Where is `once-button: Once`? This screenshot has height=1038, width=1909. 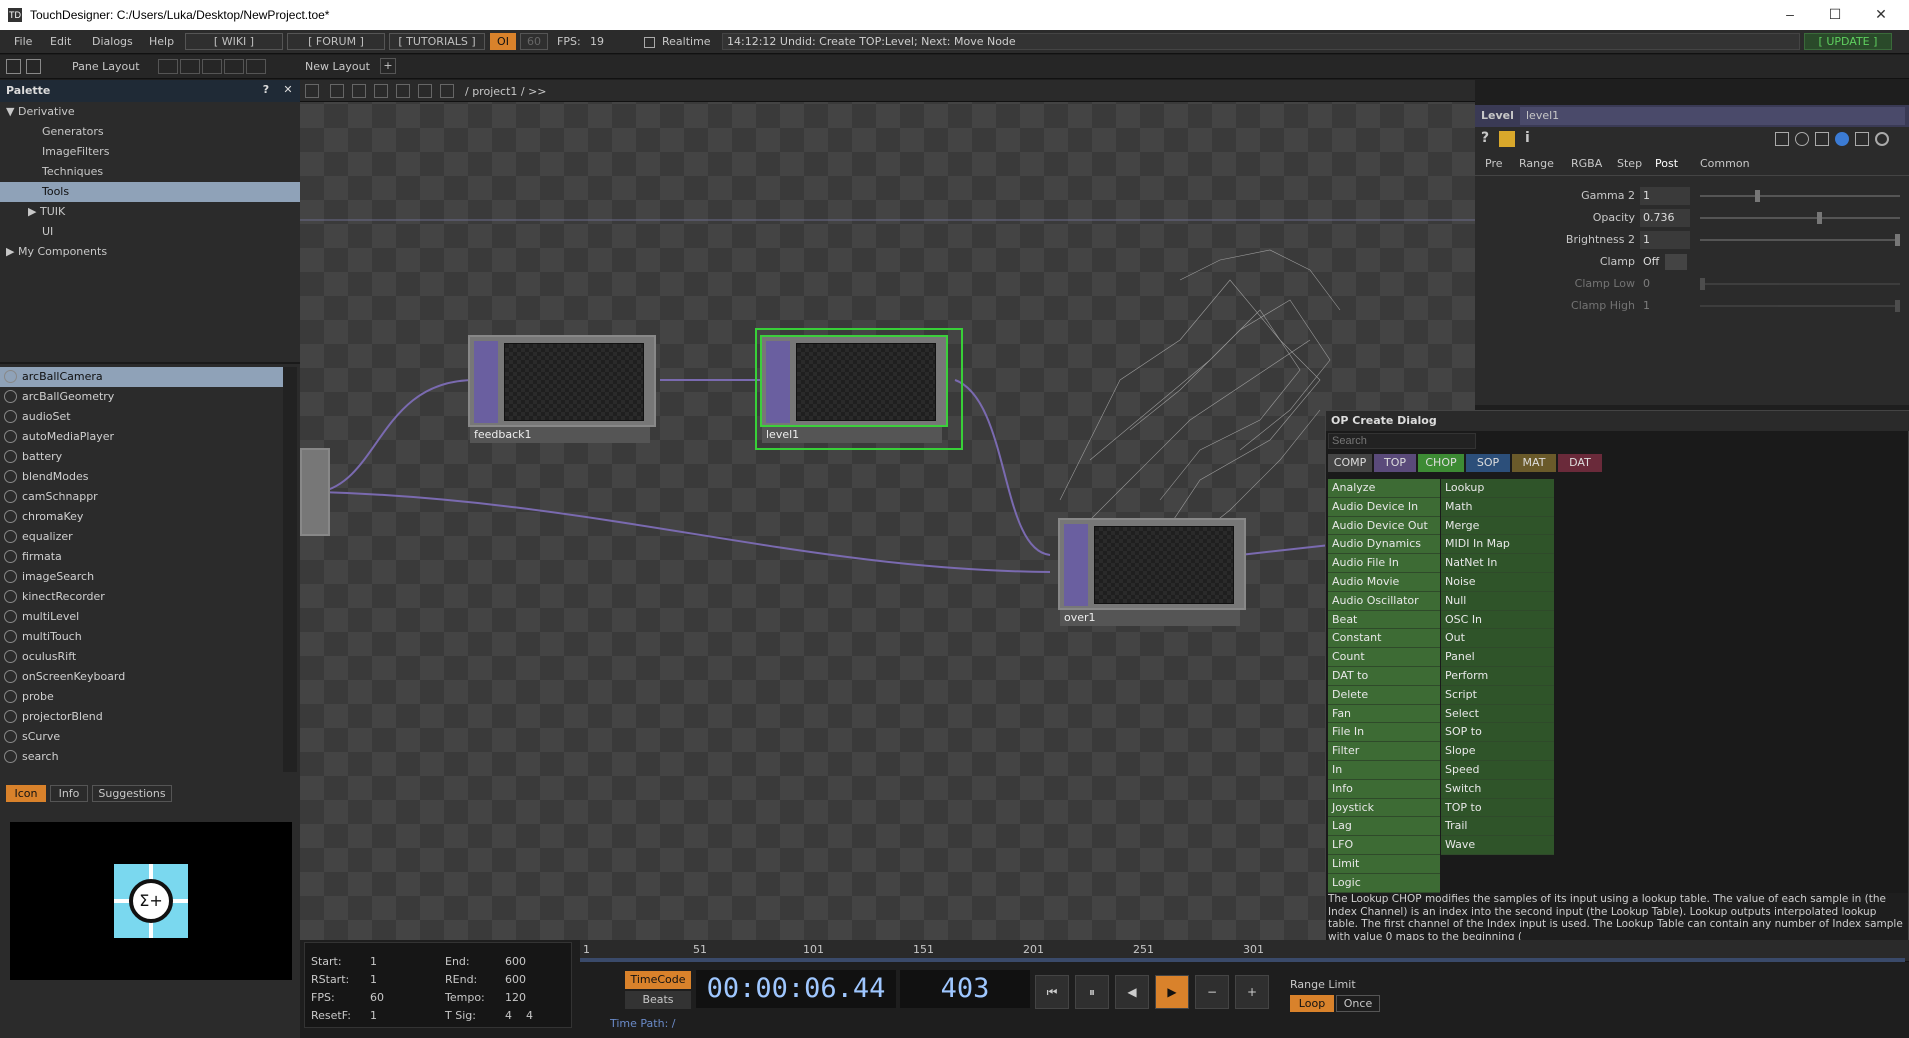 once-button: Once is located at coordinates (1358, 1003).